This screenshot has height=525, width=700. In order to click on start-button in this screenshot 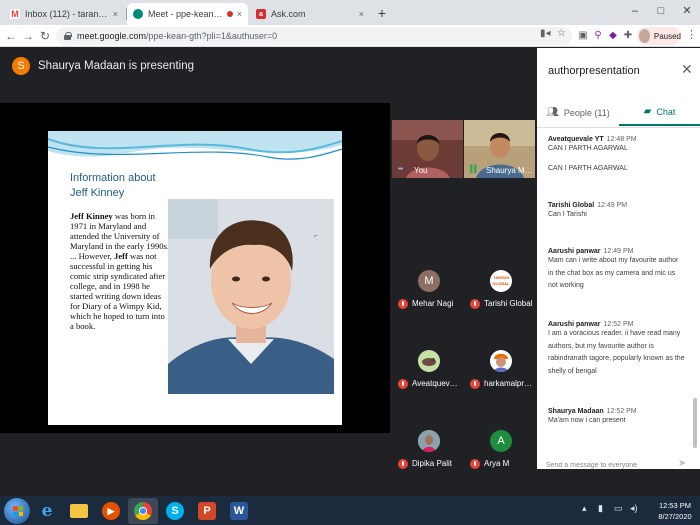, I will do `click(17, 511)`.